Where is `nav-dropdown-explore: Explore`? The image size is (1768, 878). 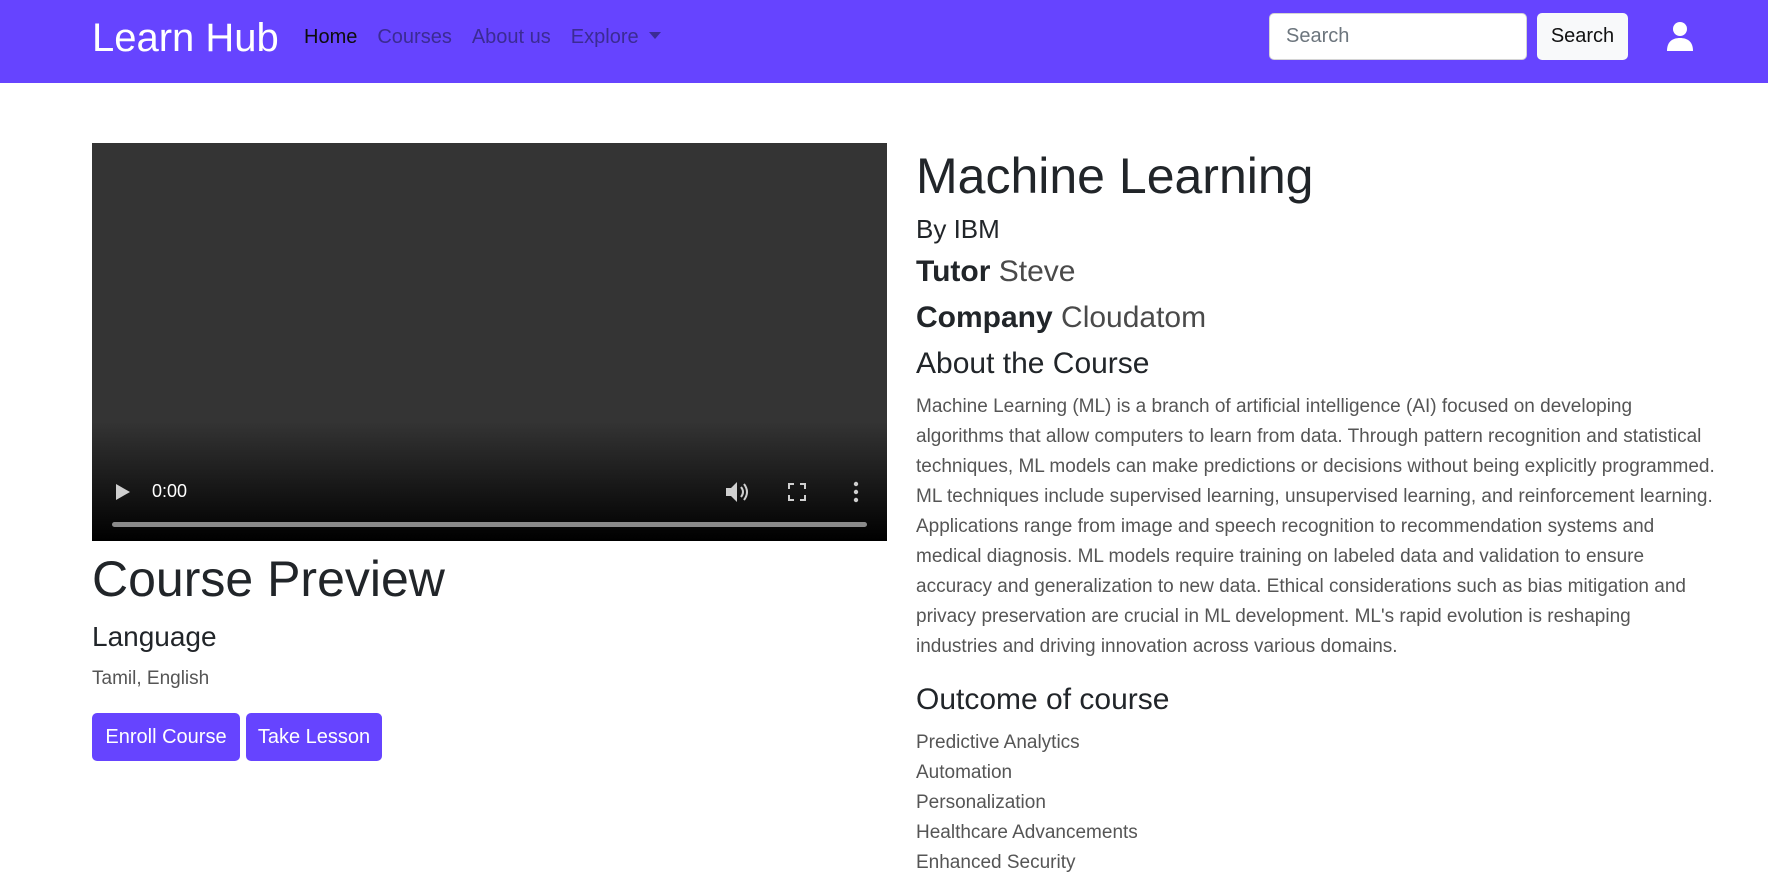
nav-dropdown-explore: Explore is located at coordinates (616, 37).